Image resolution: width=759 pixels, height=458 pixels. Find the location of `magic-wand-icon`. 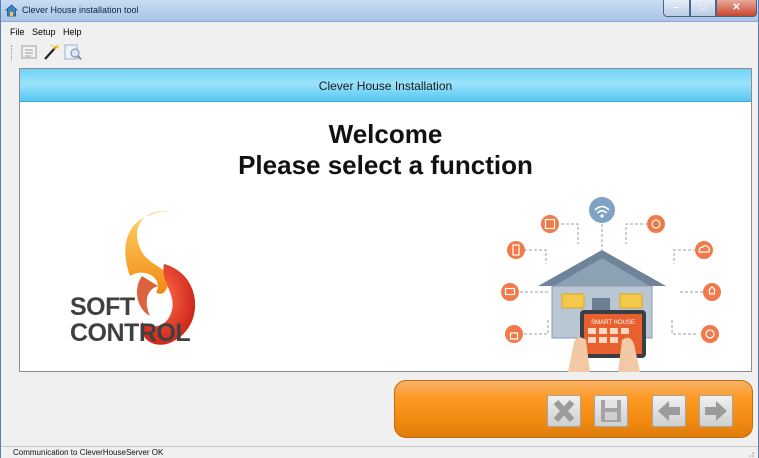

magic-wand-icon is located at coordinates (51, 52).